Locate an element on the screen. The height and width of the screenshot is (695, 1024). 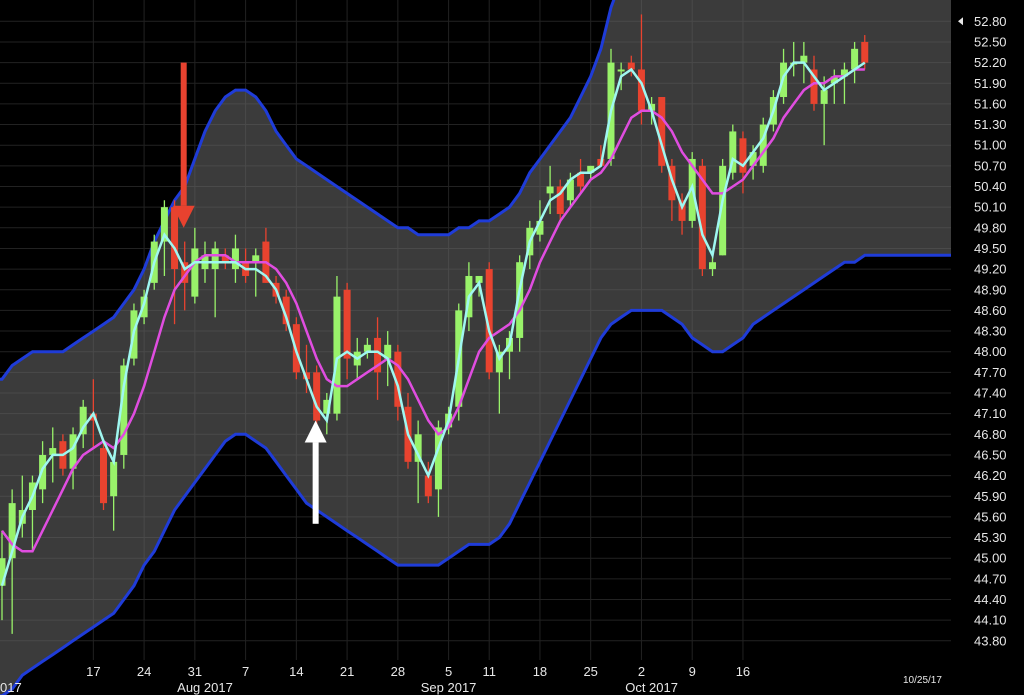
y-tick-label: 51.90 is located at coordinates (990, 83).